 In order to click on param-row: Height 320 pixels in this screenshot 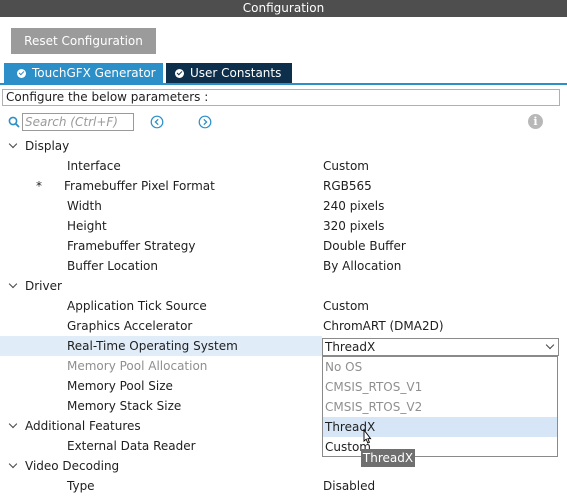, I will do `click(283, 226)`.